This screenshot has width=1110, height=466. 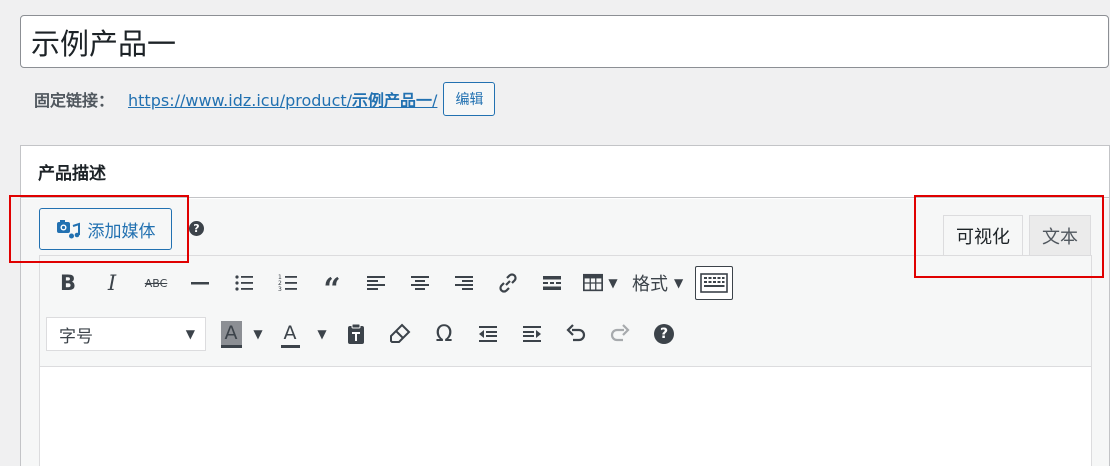 What do you see at coordinates (112, 283) in the screenshot?
I see `italic-icon: I` at bounding box center [112, 283].